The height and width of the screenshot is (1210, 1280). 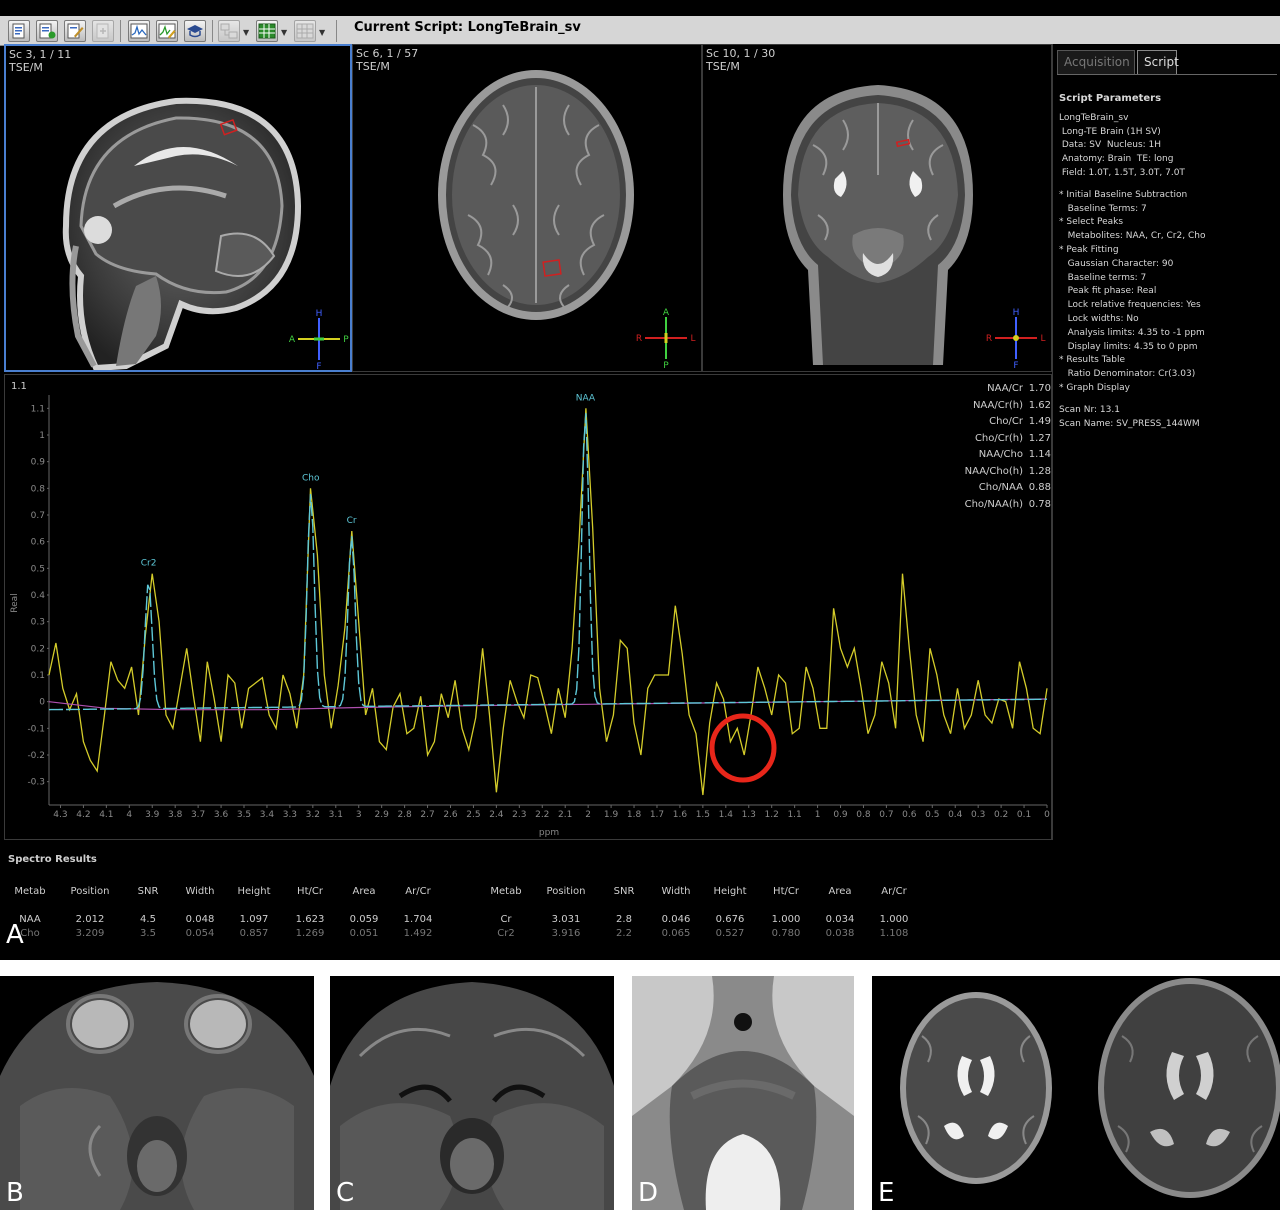 What do you see at coordinates (198, 815) in the screenshot?
I see `x-tick-label: 3.7` at bounding box center [198, 815].